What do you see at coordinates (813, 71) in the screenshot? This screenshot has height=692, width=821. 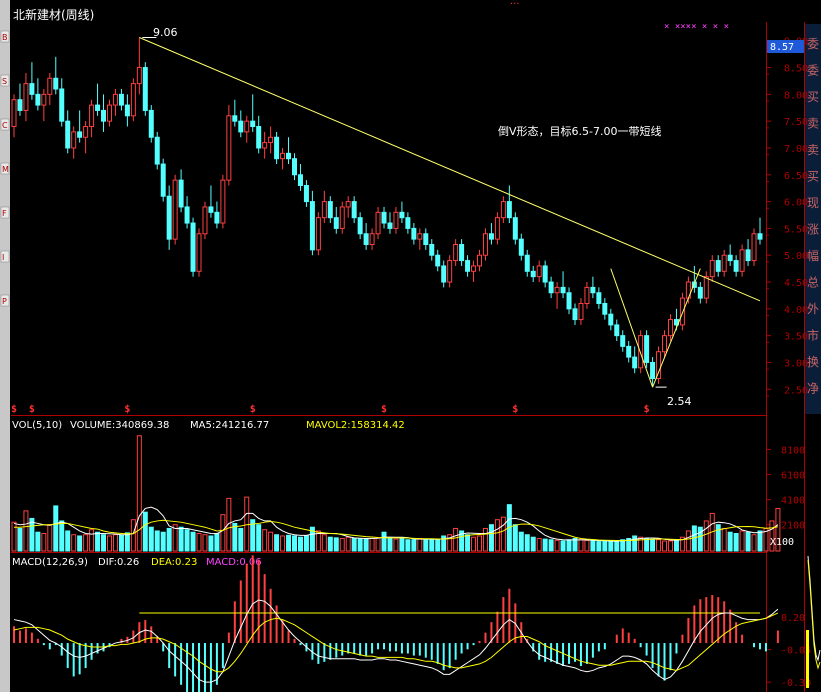 I see `right-panel-char: 委` at bounding box center [813, 71].